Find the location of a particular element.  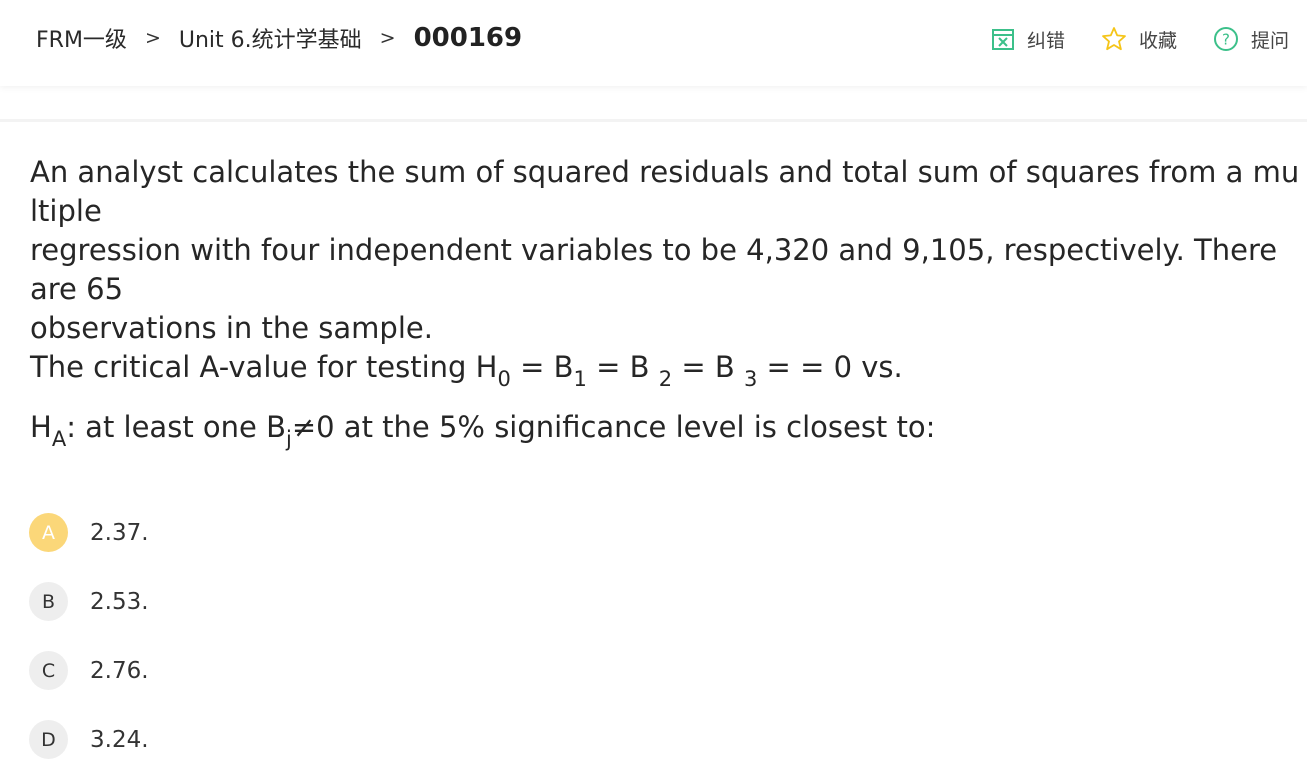

text: The critical A-value for testing H is located at coordinates (264, 367).